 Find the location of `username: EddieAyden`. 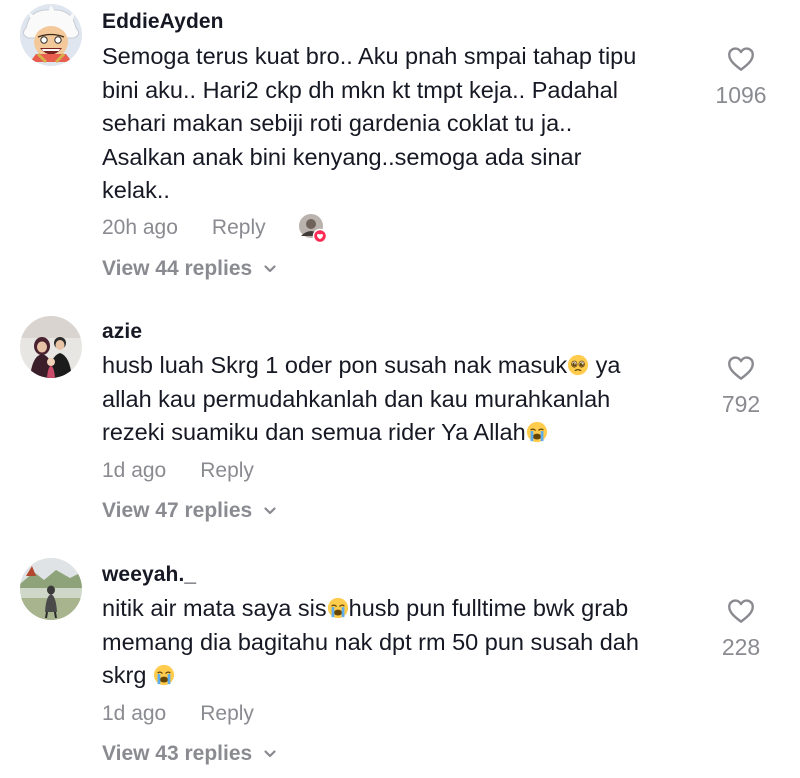

username: EddieAyden is located at coordinates (163, 22).